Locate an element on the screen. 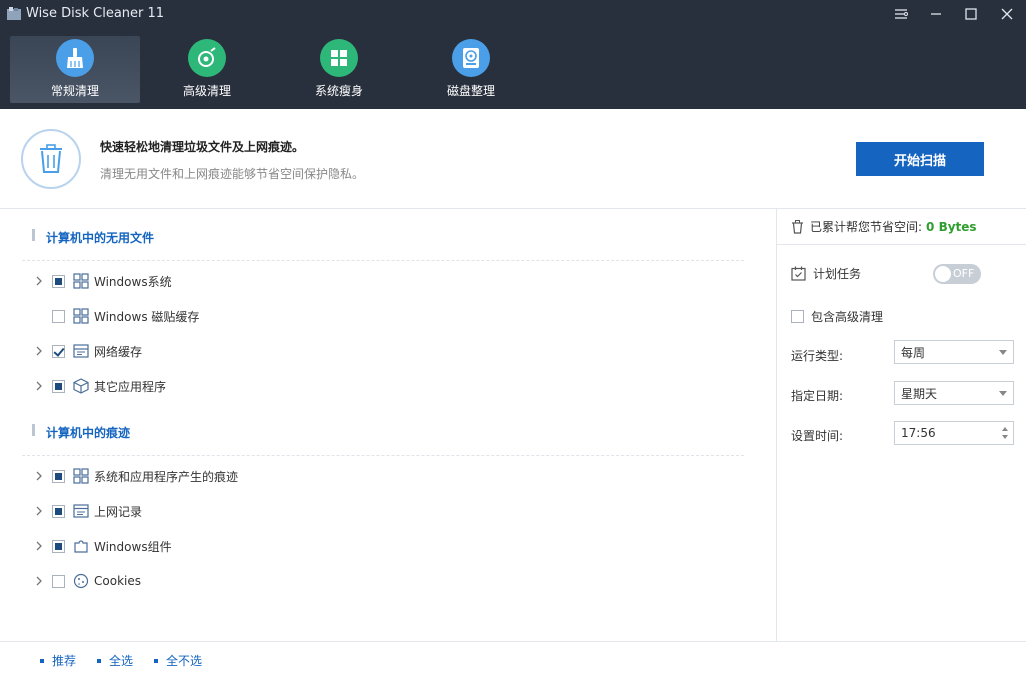 The width and height of the screenshot is (1026, 679). schedule-toggle: OFF is located at coordinates (957, 274).